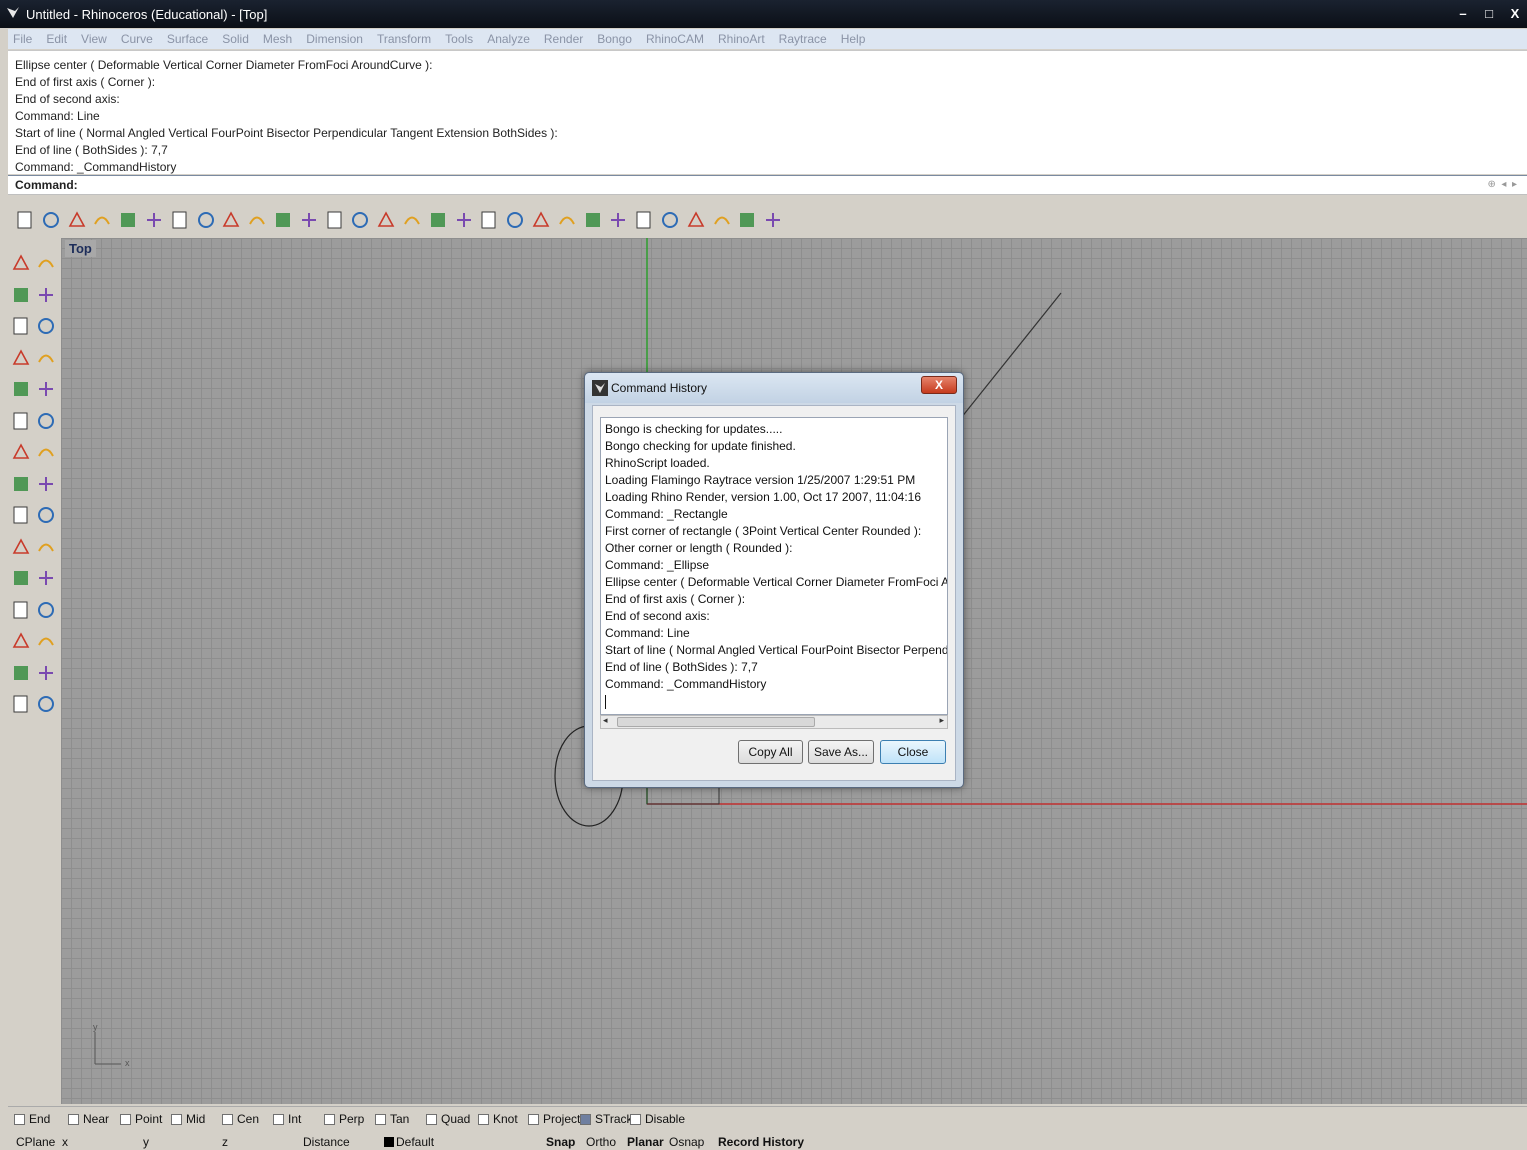 The height and width of the screenshot is (1150, 1527). What do you see at coordinates (593, 220) in the screenshot?
I see `lock-icon` at bounding box center [593, 220].